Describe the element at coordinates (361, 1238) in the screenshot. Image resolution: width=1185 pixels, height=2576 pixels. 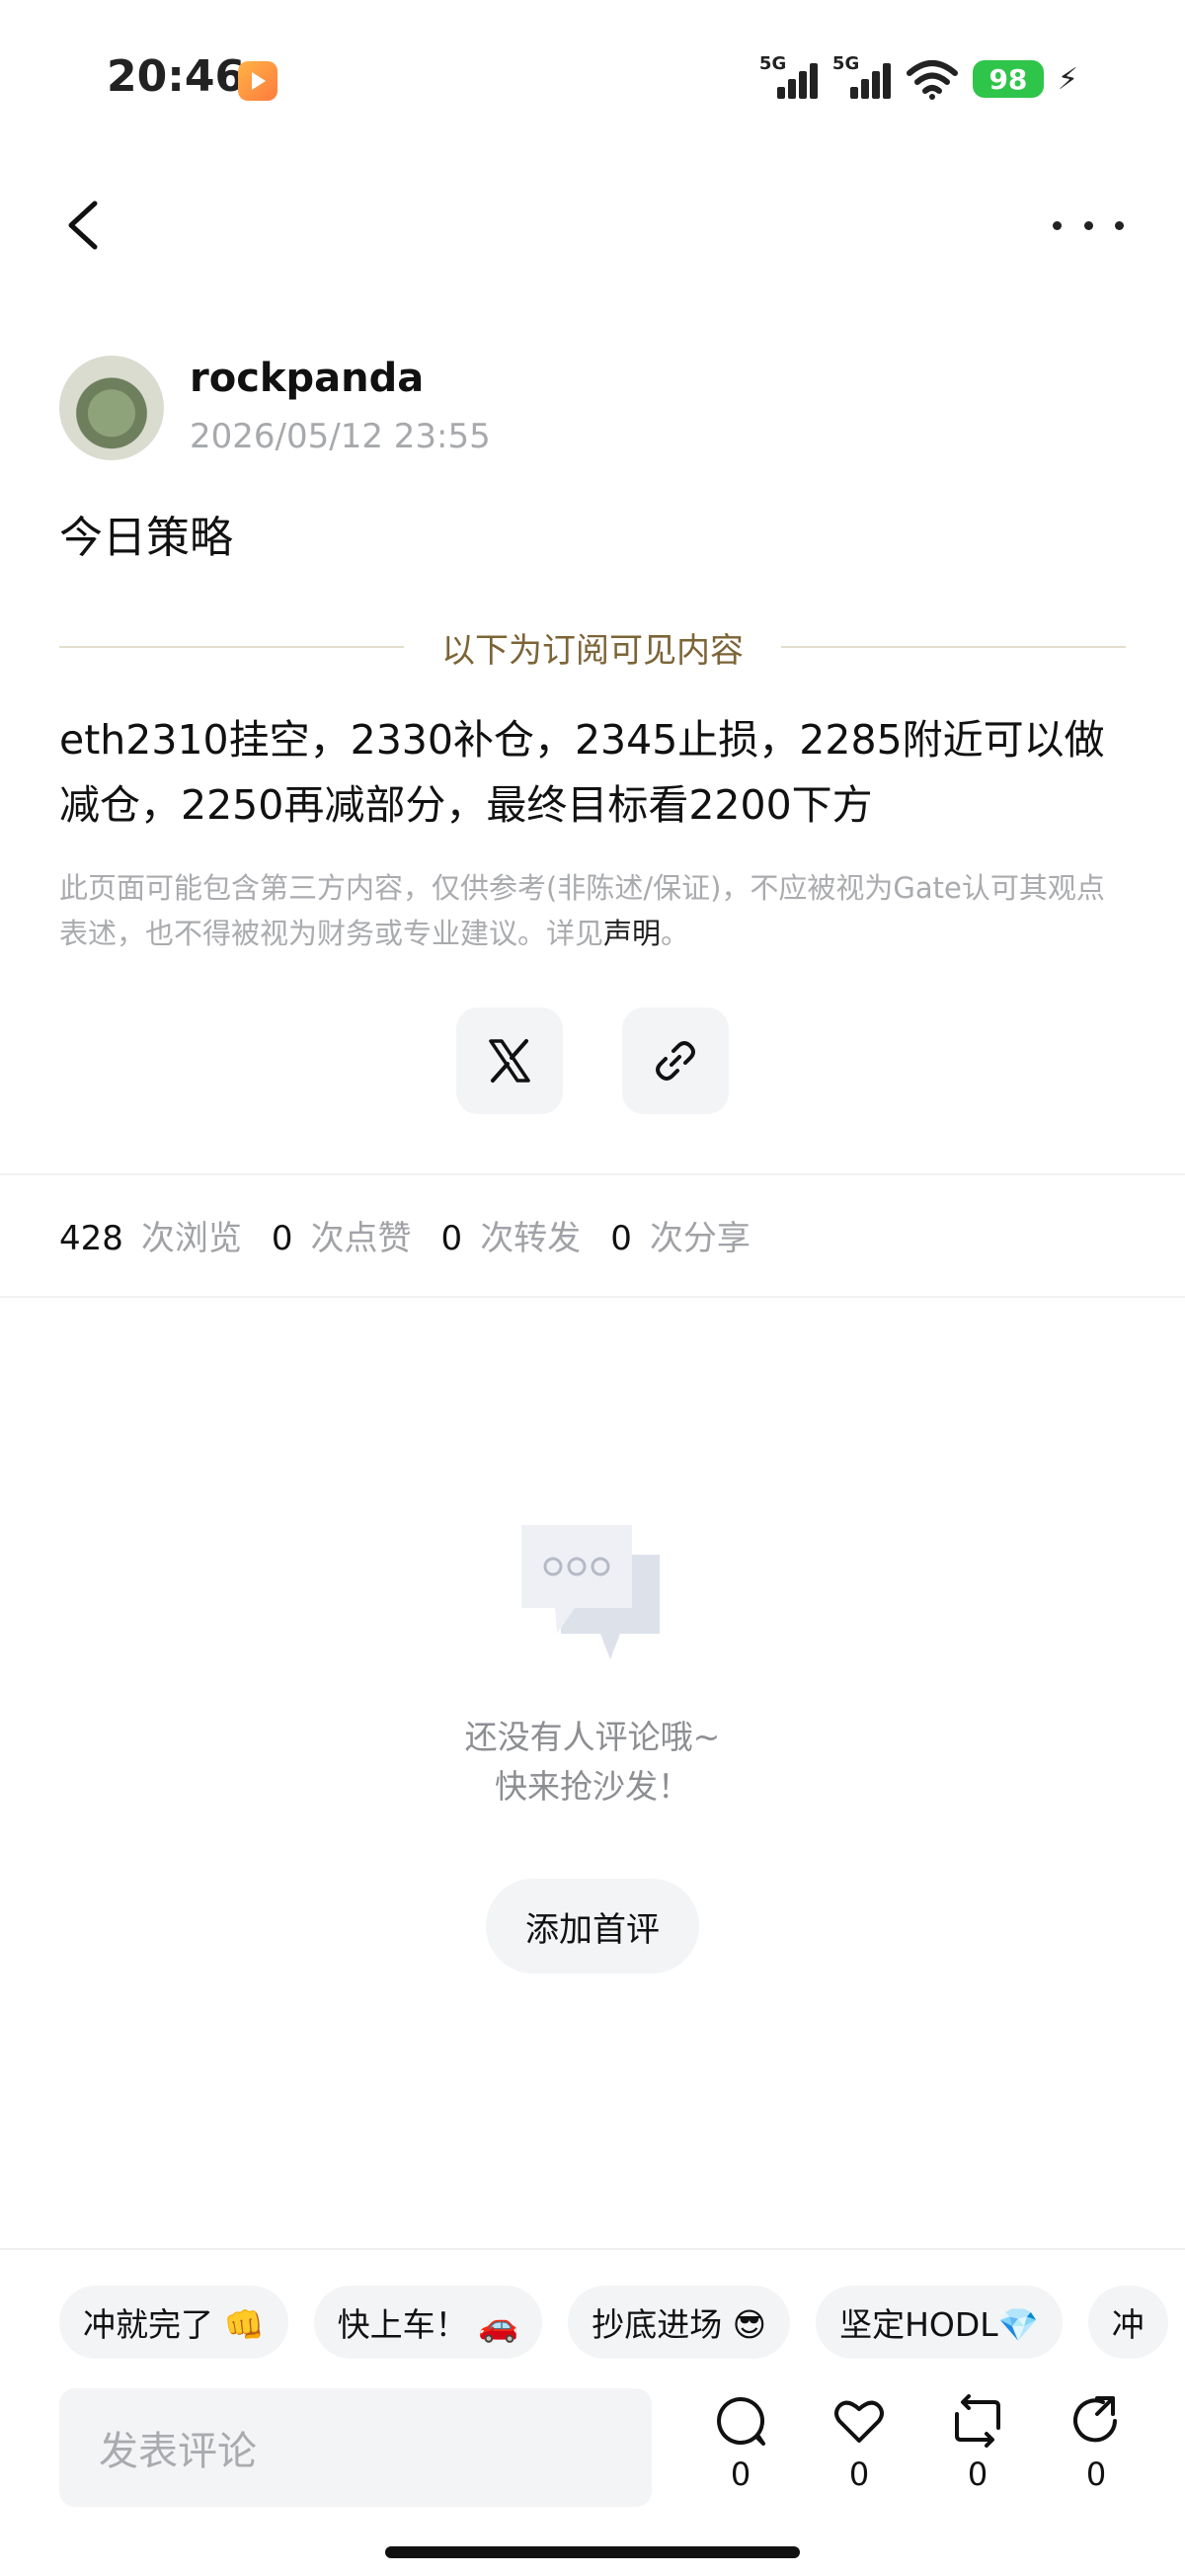
I see `likes-label: 次点赞` at that location.